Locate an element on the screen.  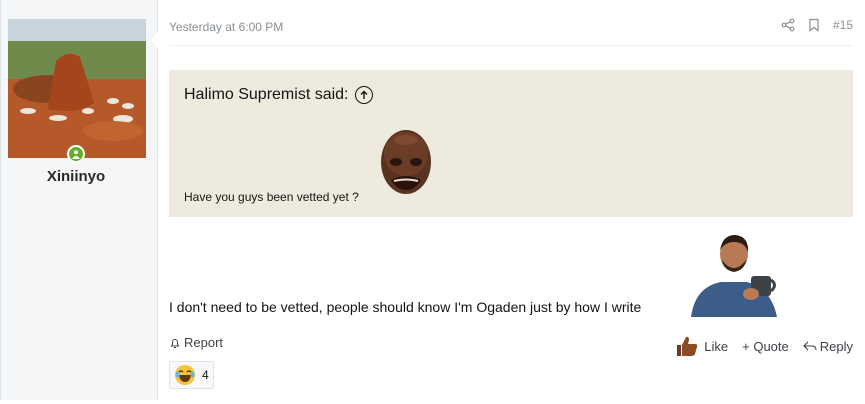
reply-icon is located at coordinates (809, 346).